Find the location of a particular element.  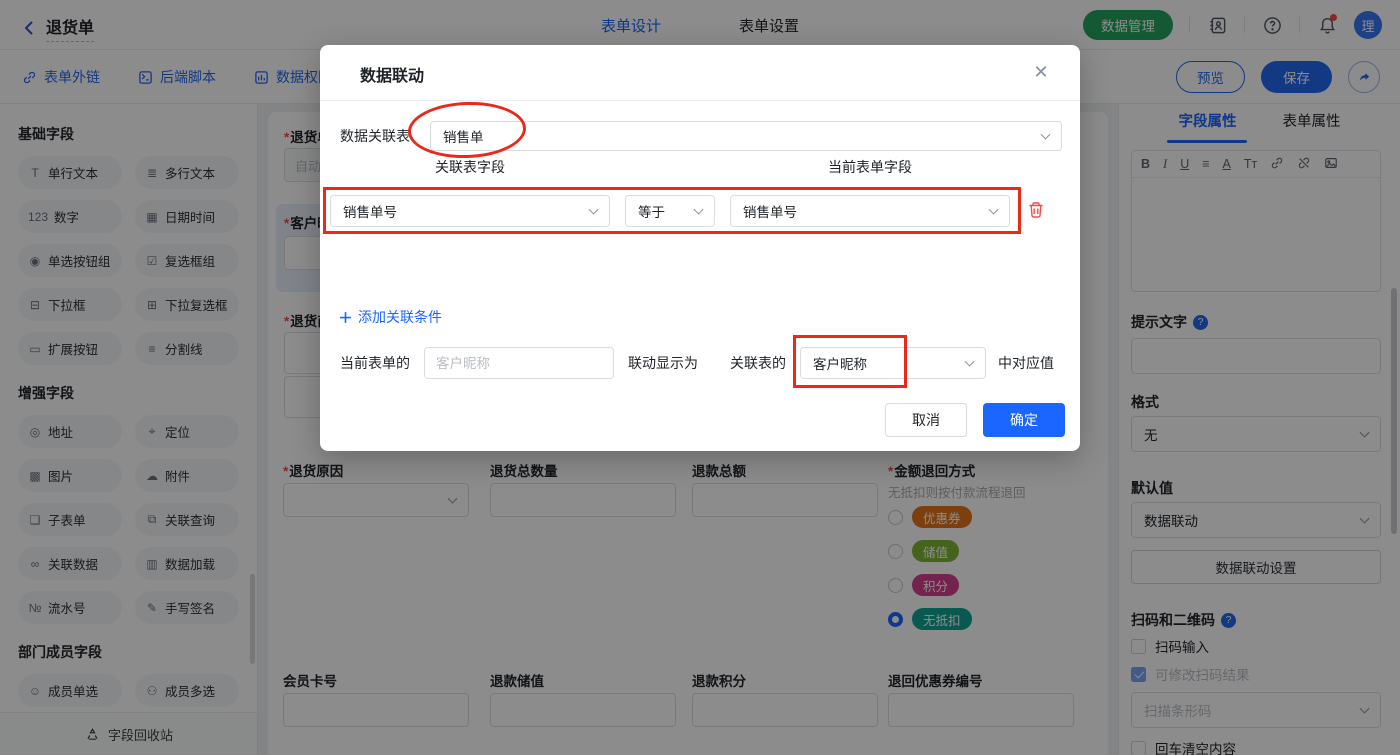

divider is located at coordinates (700, 100).